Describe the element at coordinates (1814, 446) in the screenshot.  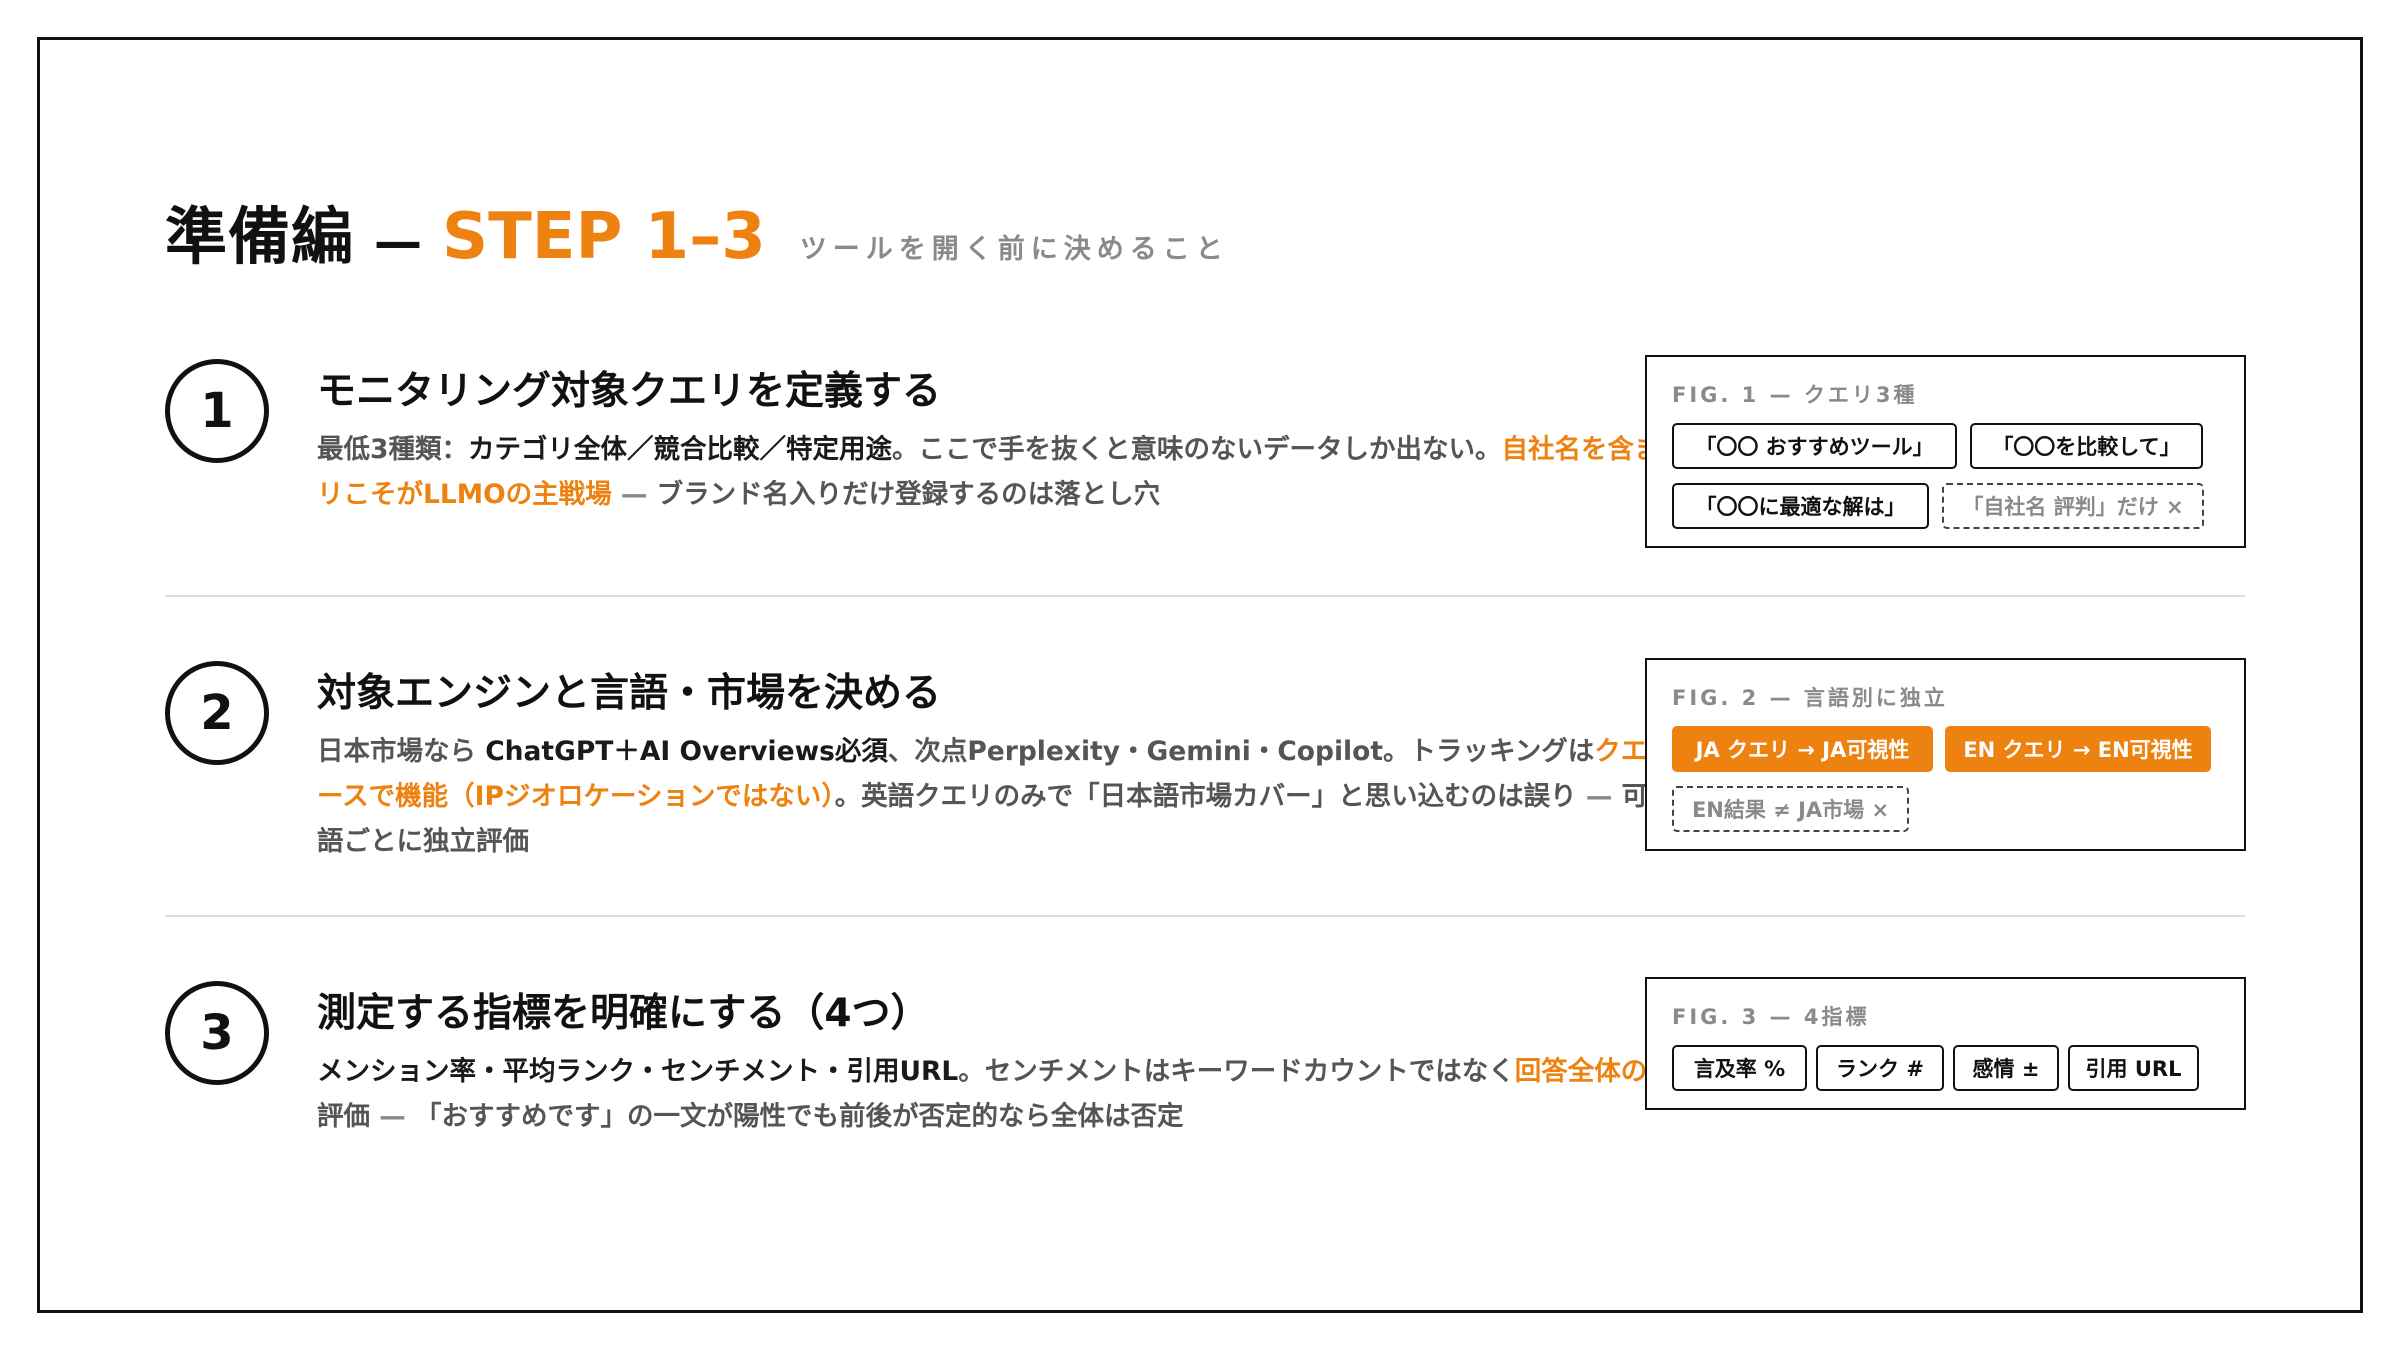
I see `query-chip: 「〇〇 おすすめツール」` at that location.